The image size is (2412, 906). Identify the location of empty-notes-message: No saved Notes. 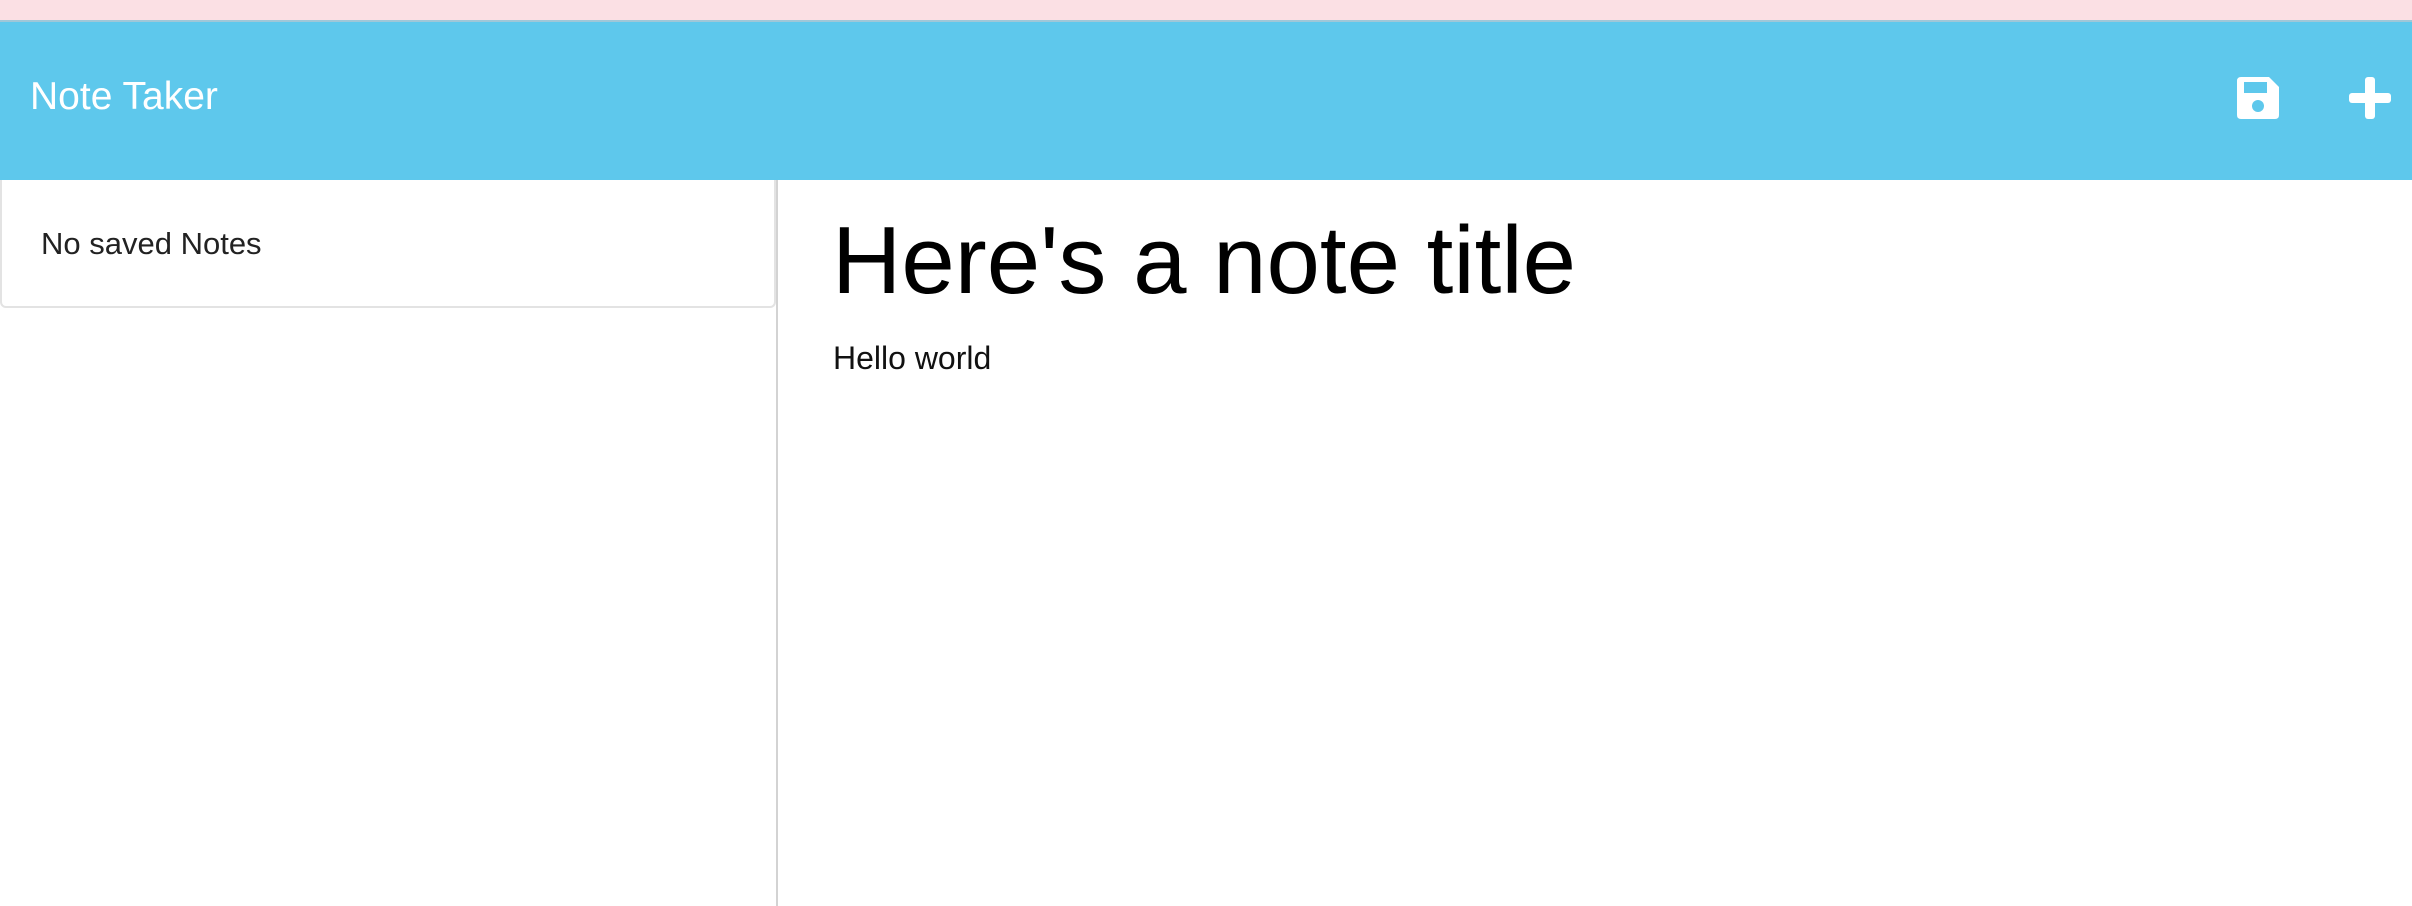
(151, 243).